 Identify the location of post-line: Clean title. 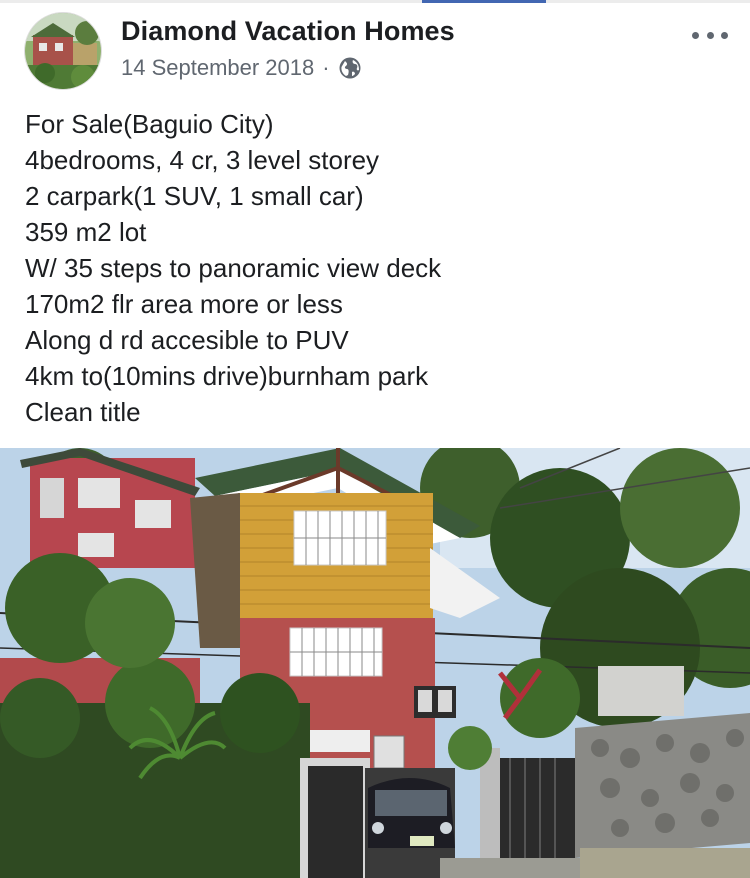
(83, 412).